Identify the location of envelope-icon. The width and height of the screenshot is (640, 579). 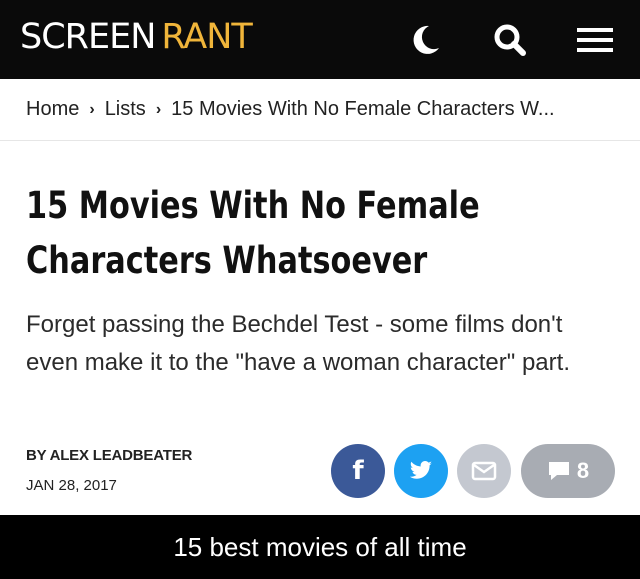
(484, 471).